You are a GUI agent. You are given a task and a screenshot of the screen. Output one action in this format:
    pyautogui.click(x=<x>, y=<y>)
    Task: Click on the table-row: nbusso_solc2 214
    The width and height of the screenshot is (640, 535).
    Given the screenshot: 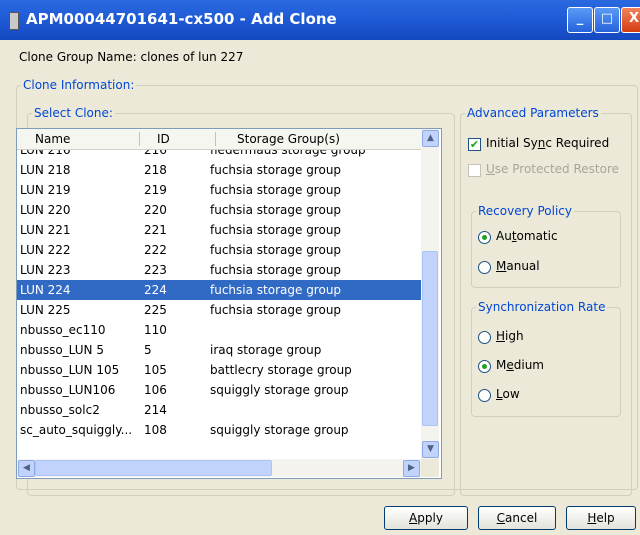 What is the action you would take?
    pyautogui.click(x=219, y=410)
    